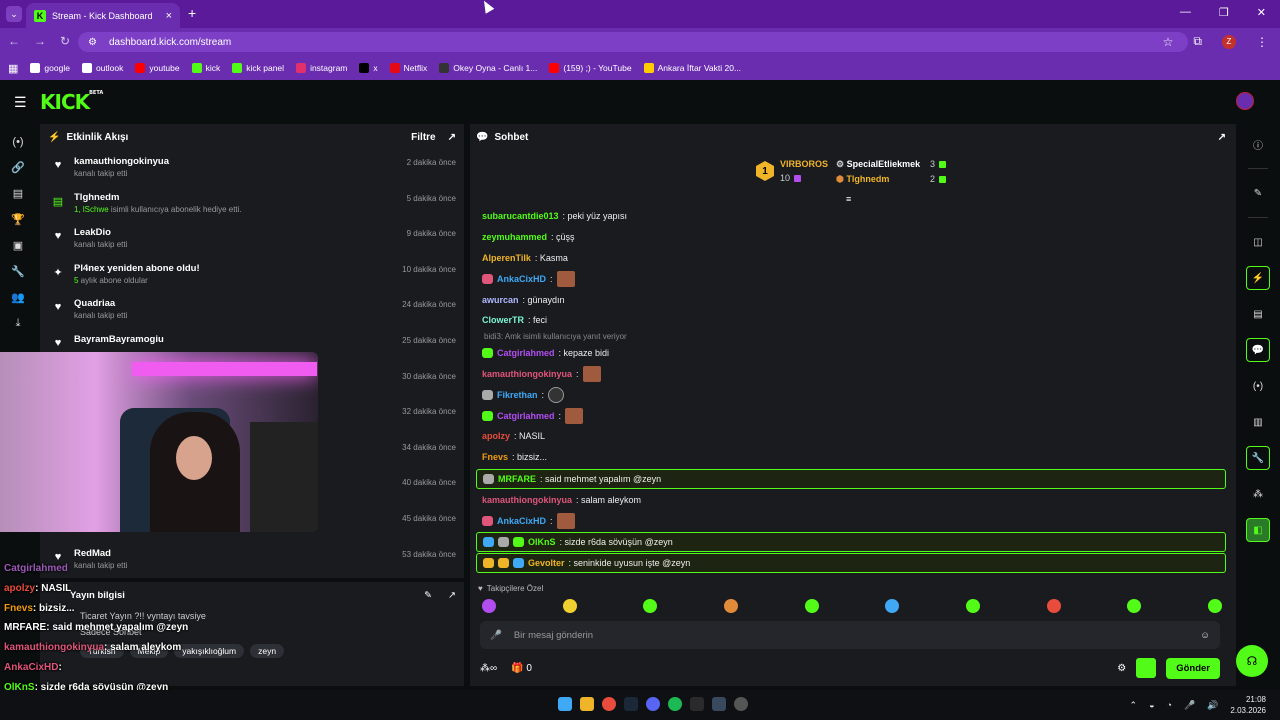 This screenshot has height=720, width=1280. I want to click on chat-message: OlKnS: sizde r6da sövüşün @zeyn, so click(851, 542).